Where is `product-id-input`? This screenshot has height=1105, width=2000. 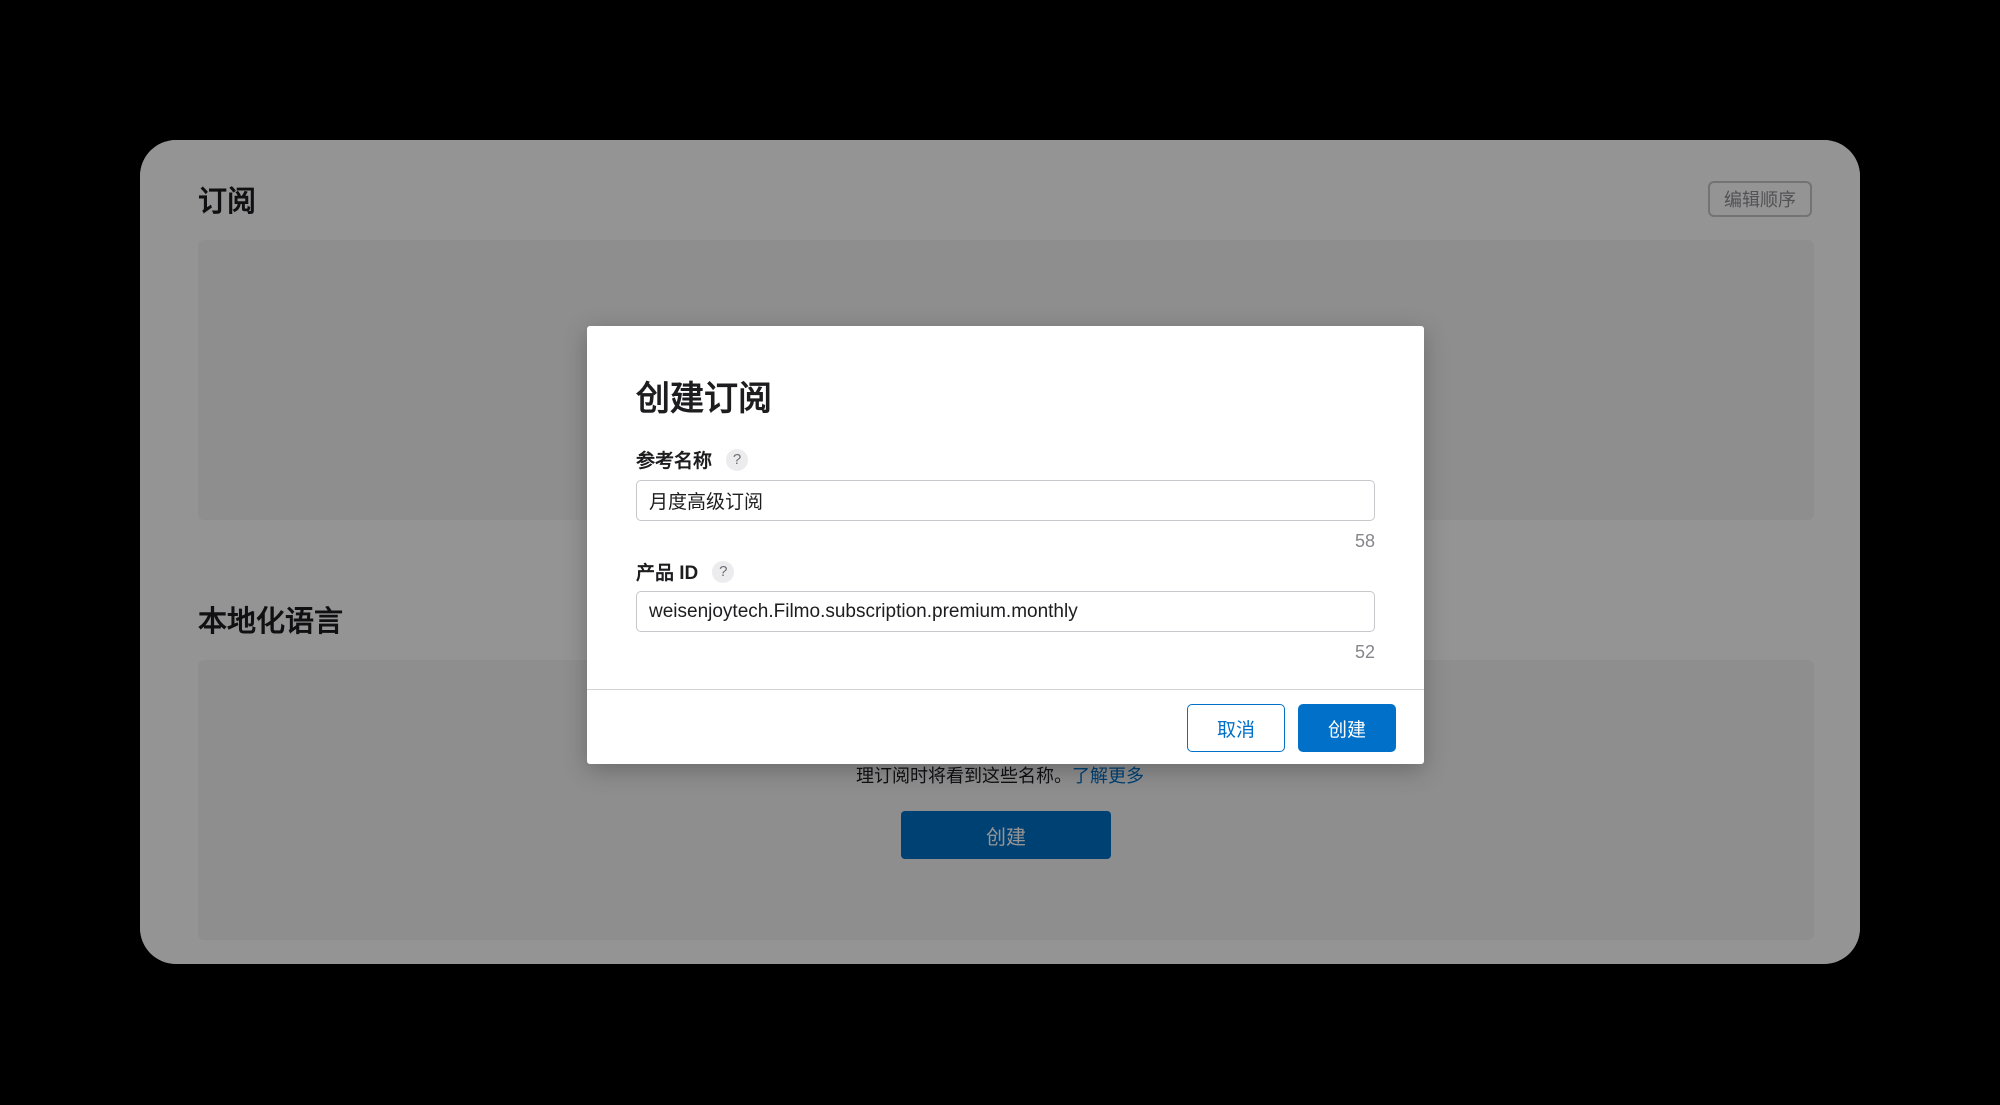 product-id-input is located at coordinates (1005, 611).